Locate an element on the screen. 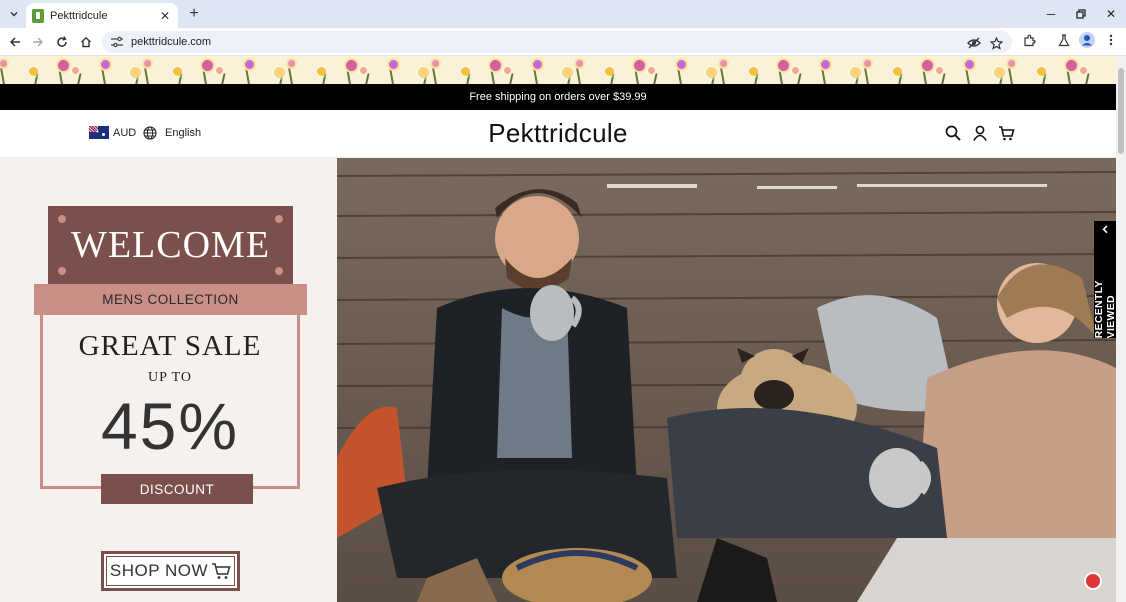 The height and width of the screenshot is (602, 1126). back-button is located at coordinates (15, 42).